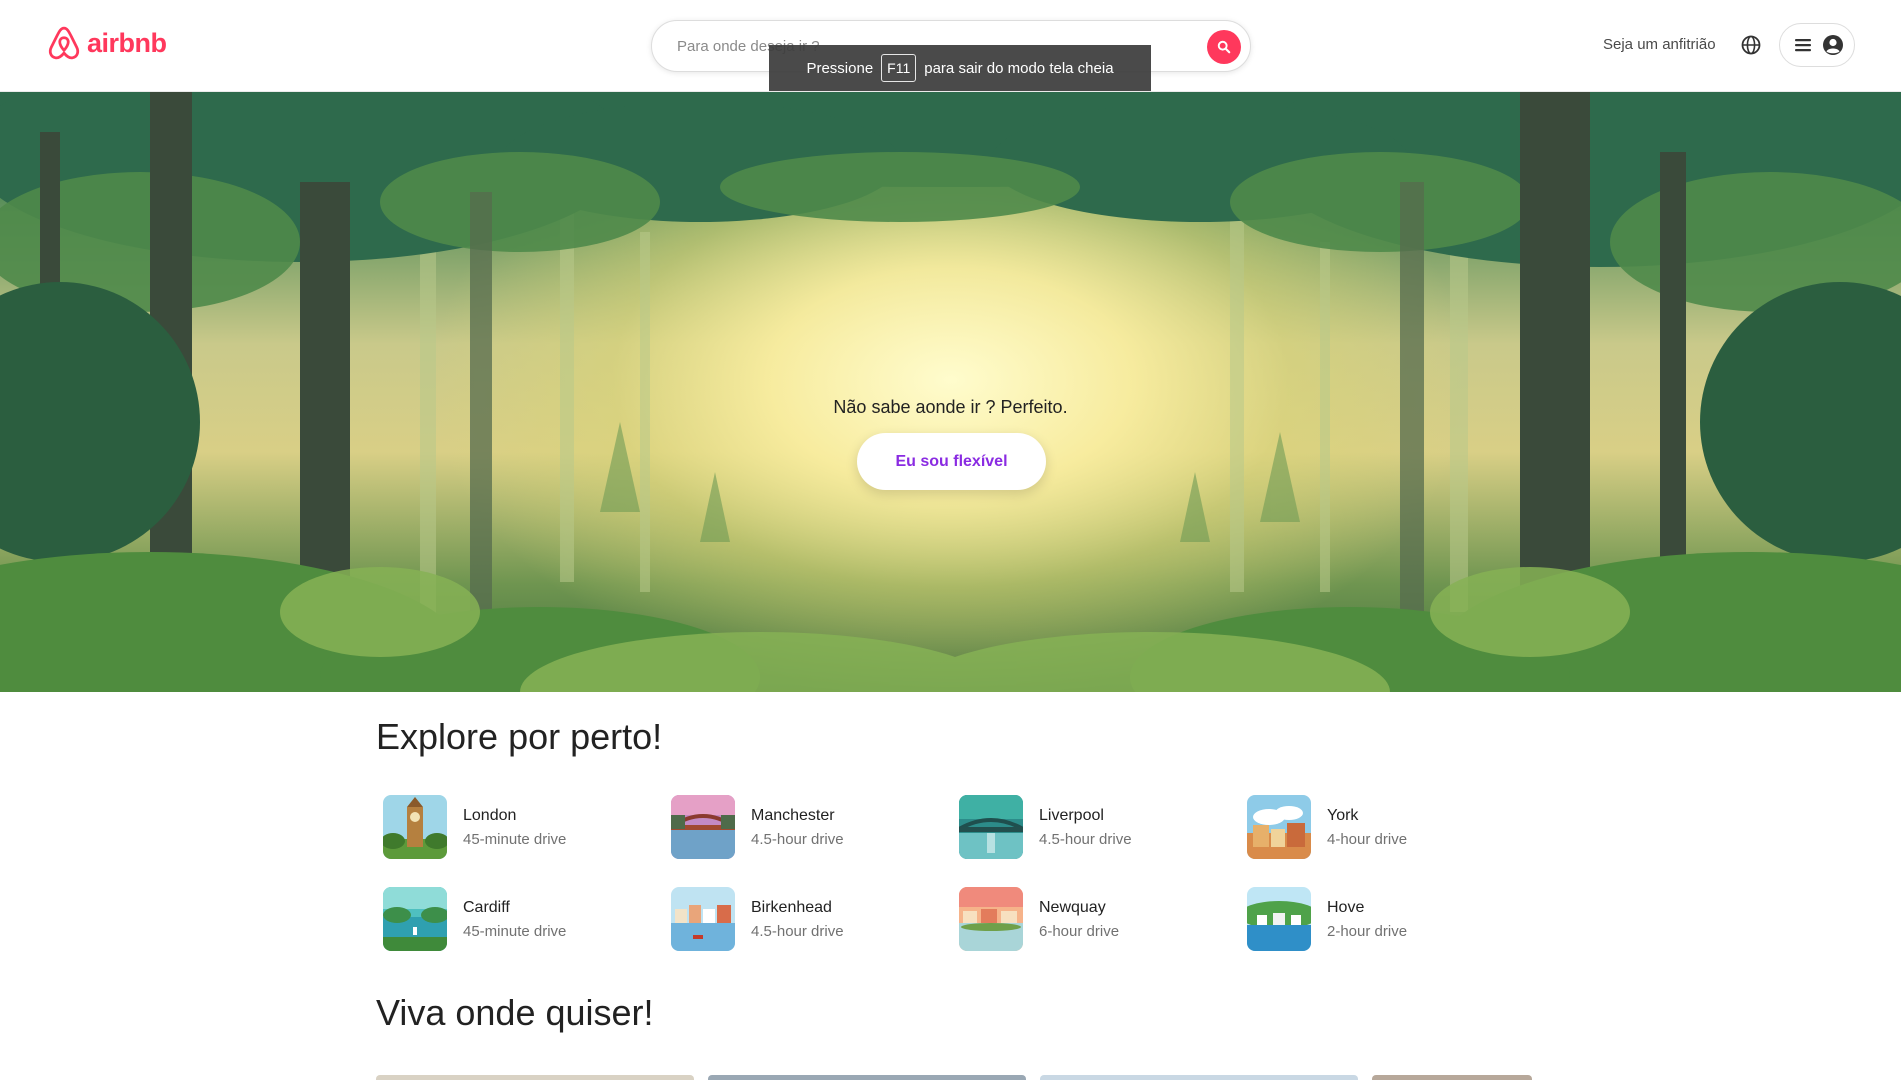 The height and width of the screenshot is (1080, 1901). I want to click on destination-card-manchester: Manchester 4.5-hour drive, so click(815, 827).